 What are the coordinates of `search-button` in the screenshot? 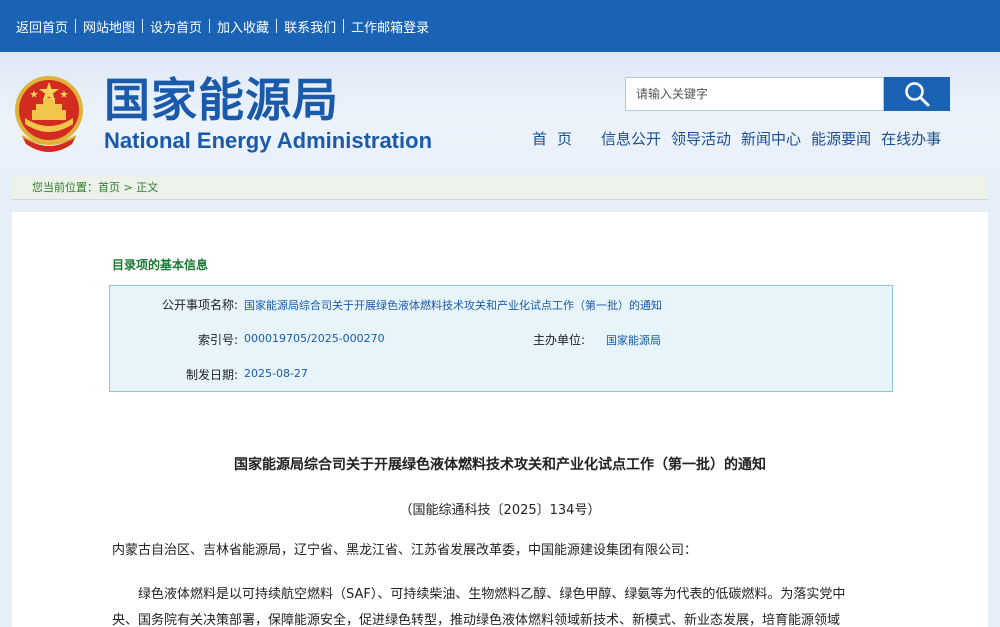 It's located at (917, 94).